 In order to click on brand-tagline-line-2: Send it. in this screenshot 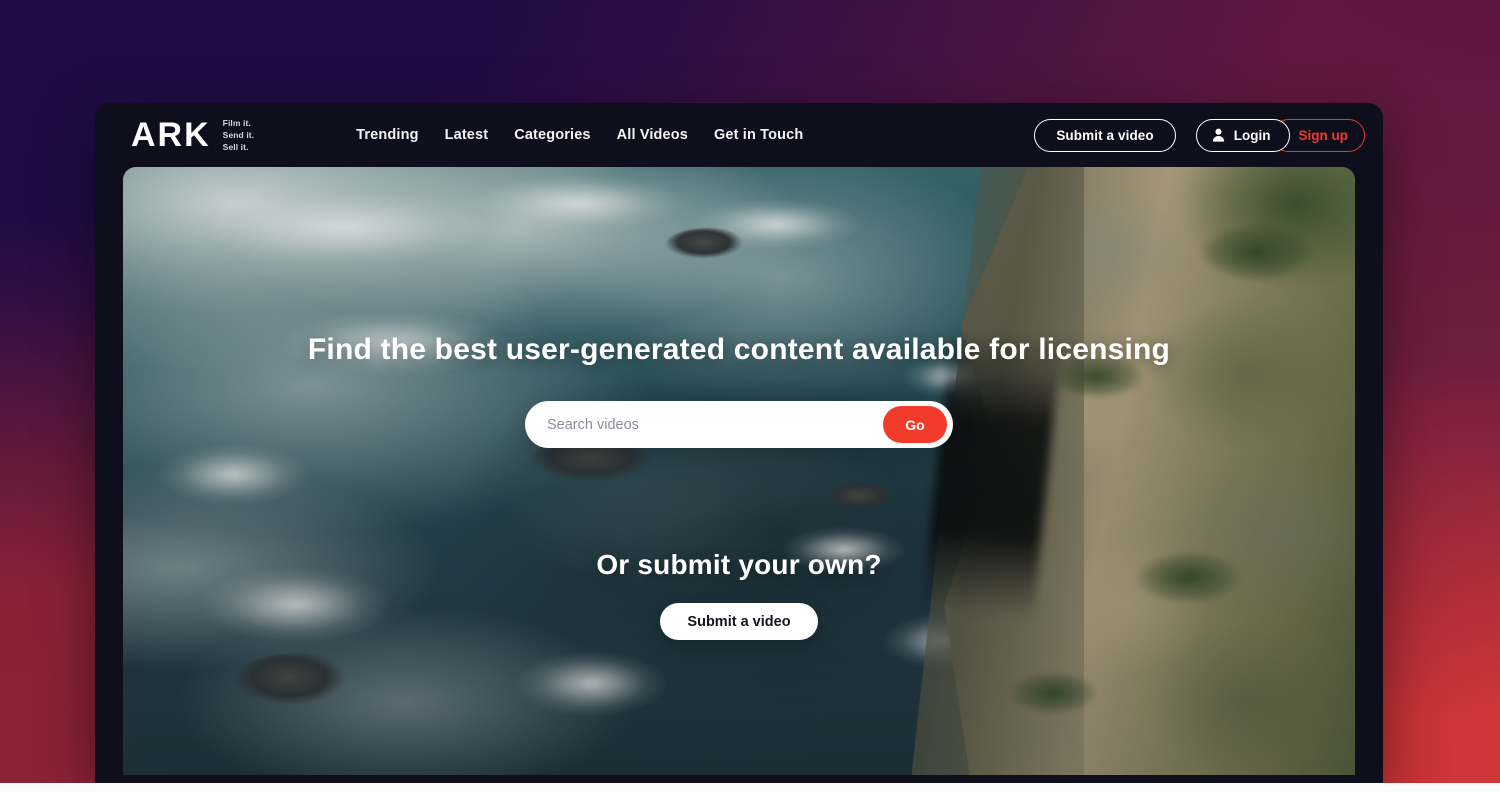, I will do `click(238, 135)`.